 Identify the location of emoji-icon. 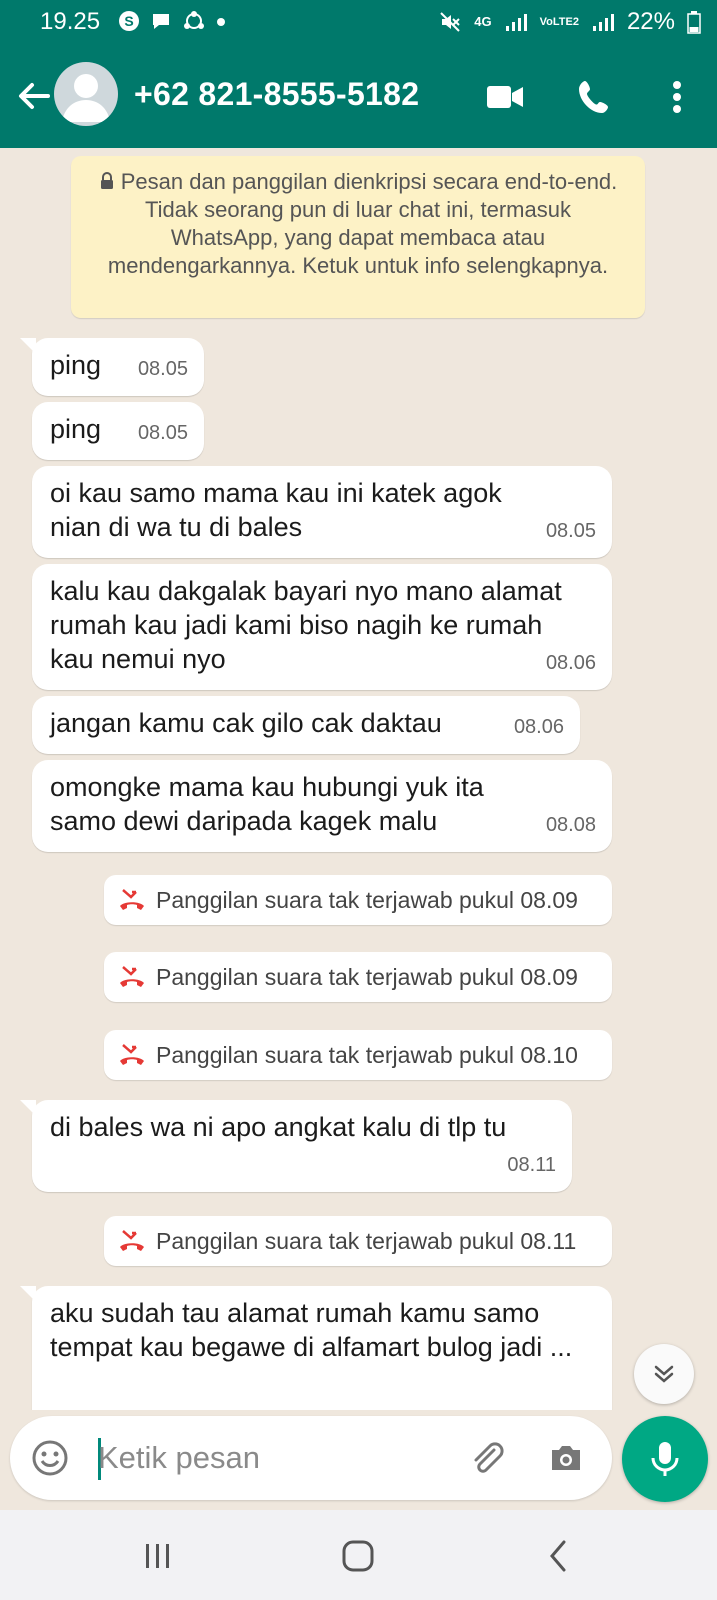
(50, 1458).